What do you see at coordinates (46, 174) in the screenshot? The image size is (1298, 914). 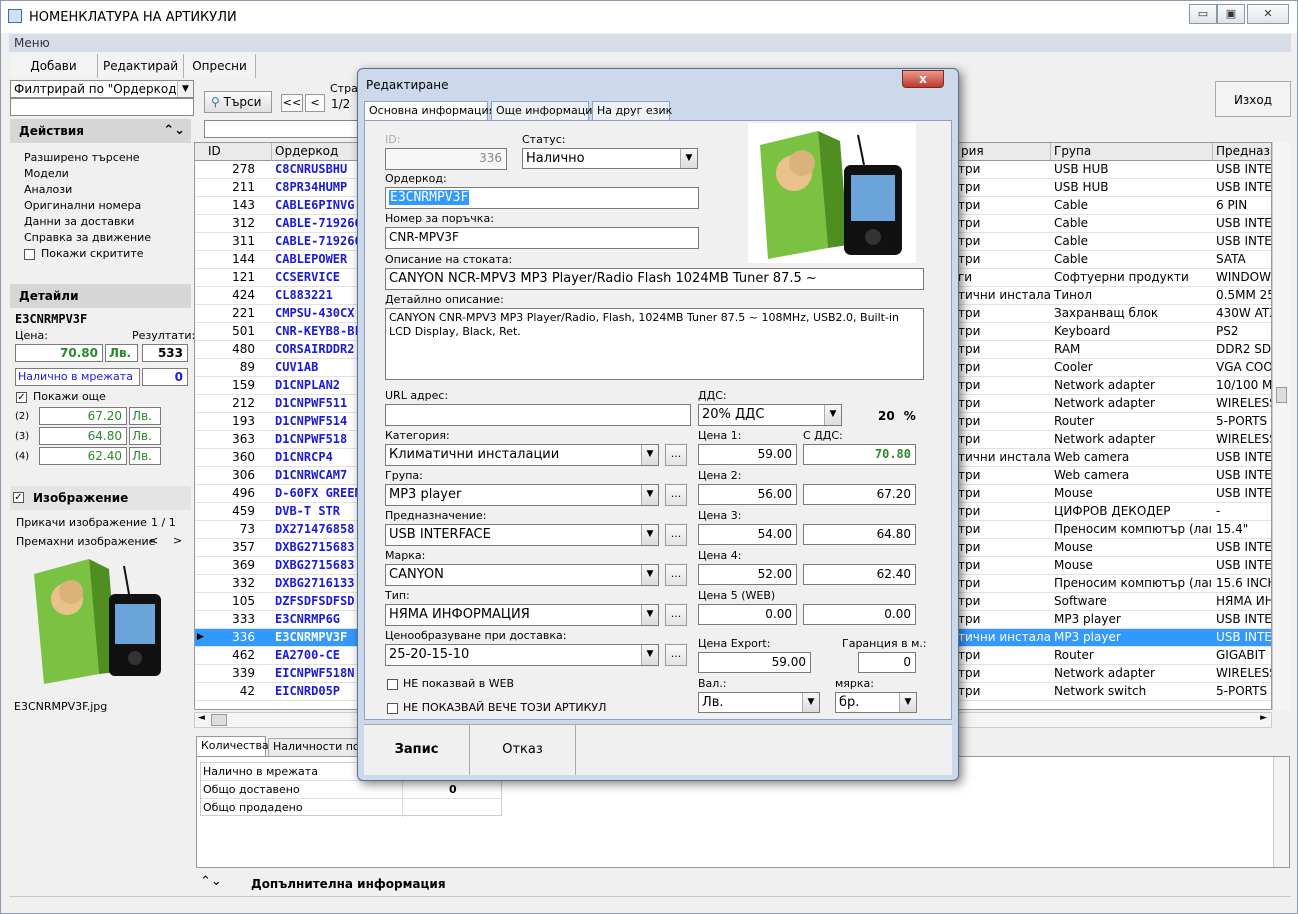 I see `action-models: Модели` at bounding box center [46, 174].